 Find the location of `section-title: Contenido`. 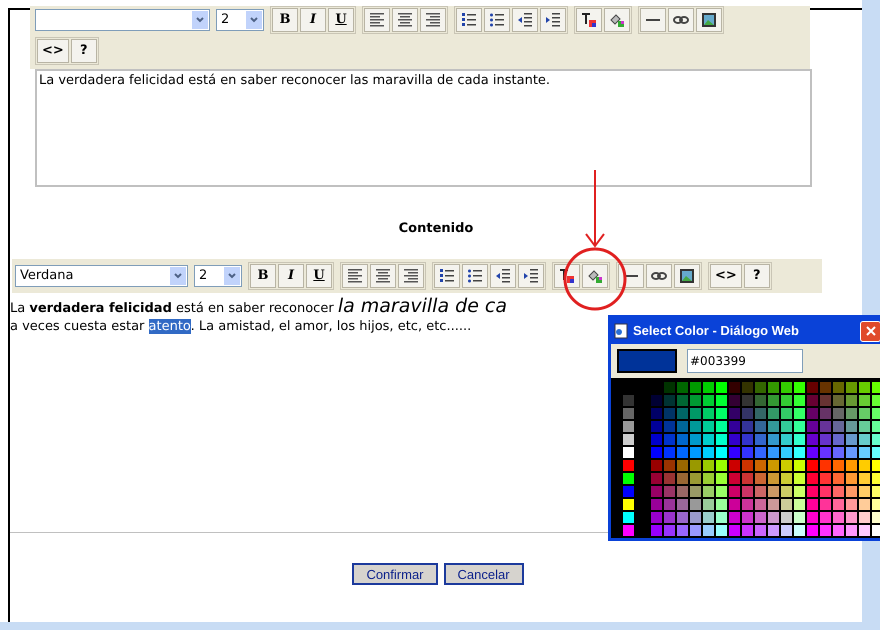

section-title: Contenido is located at coordinates (436, 229).